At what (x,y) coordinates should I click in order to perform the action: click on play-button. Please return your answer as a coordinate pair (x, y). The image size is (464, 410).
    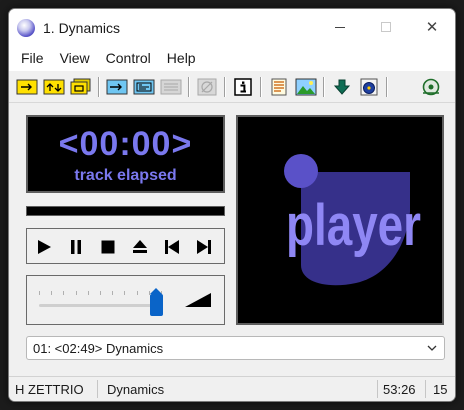
    Looking at the image, I should click on (44, 247).